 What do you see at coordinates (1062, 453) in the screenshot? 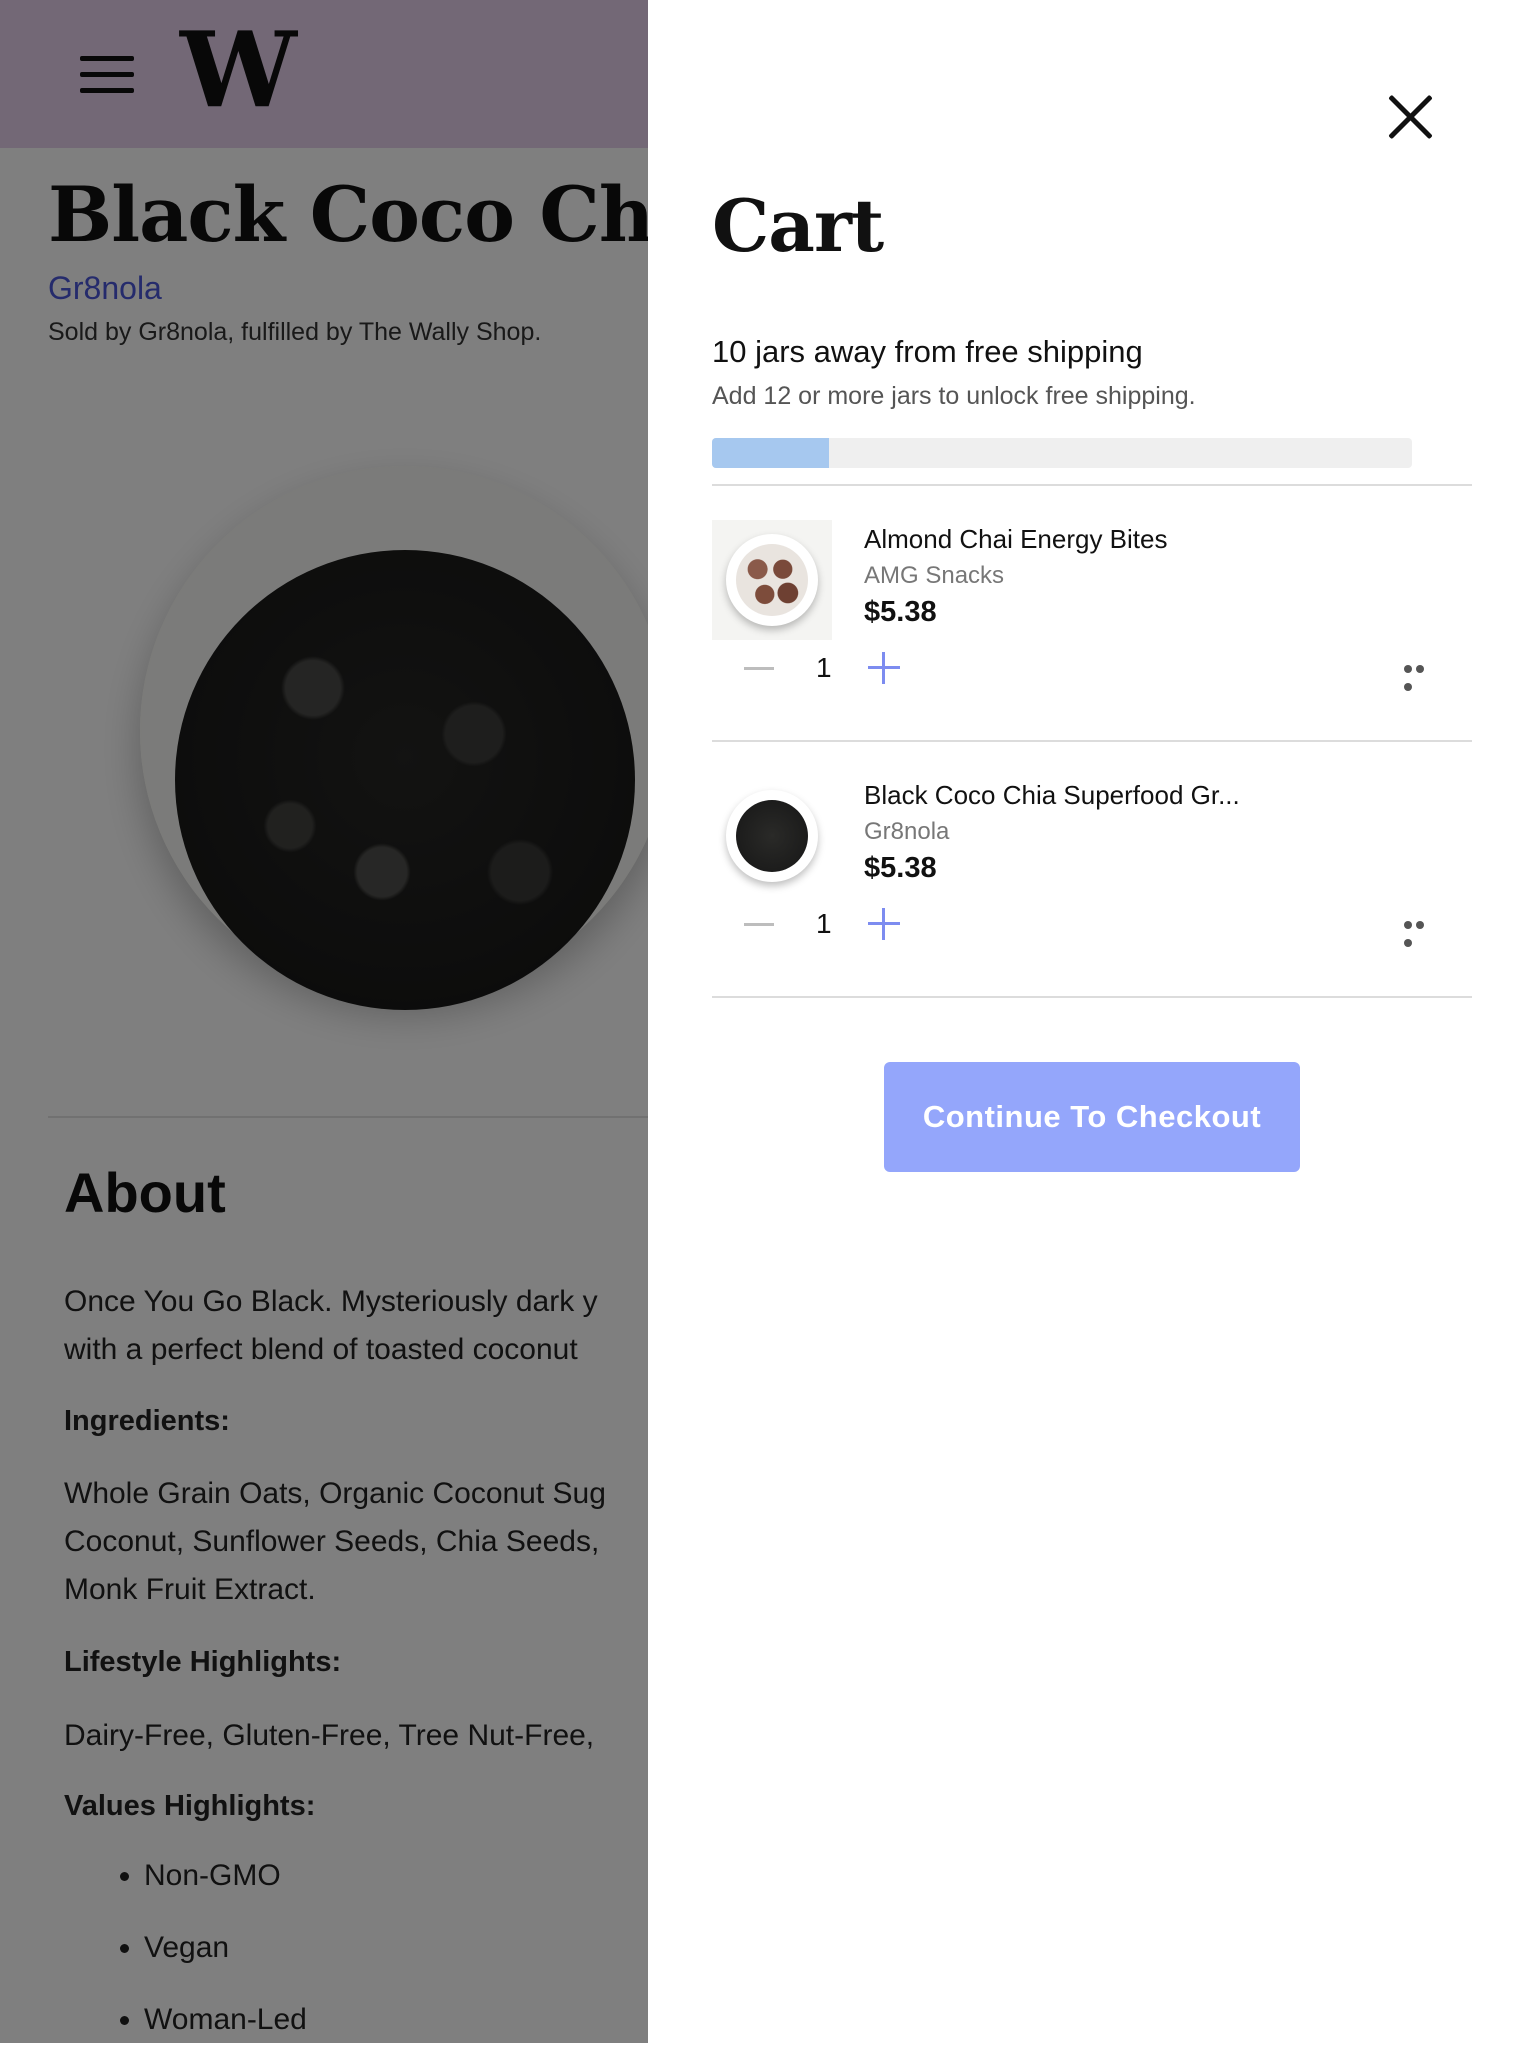
I see `shipping-progress-bar` at bounding box center [1062, 453].